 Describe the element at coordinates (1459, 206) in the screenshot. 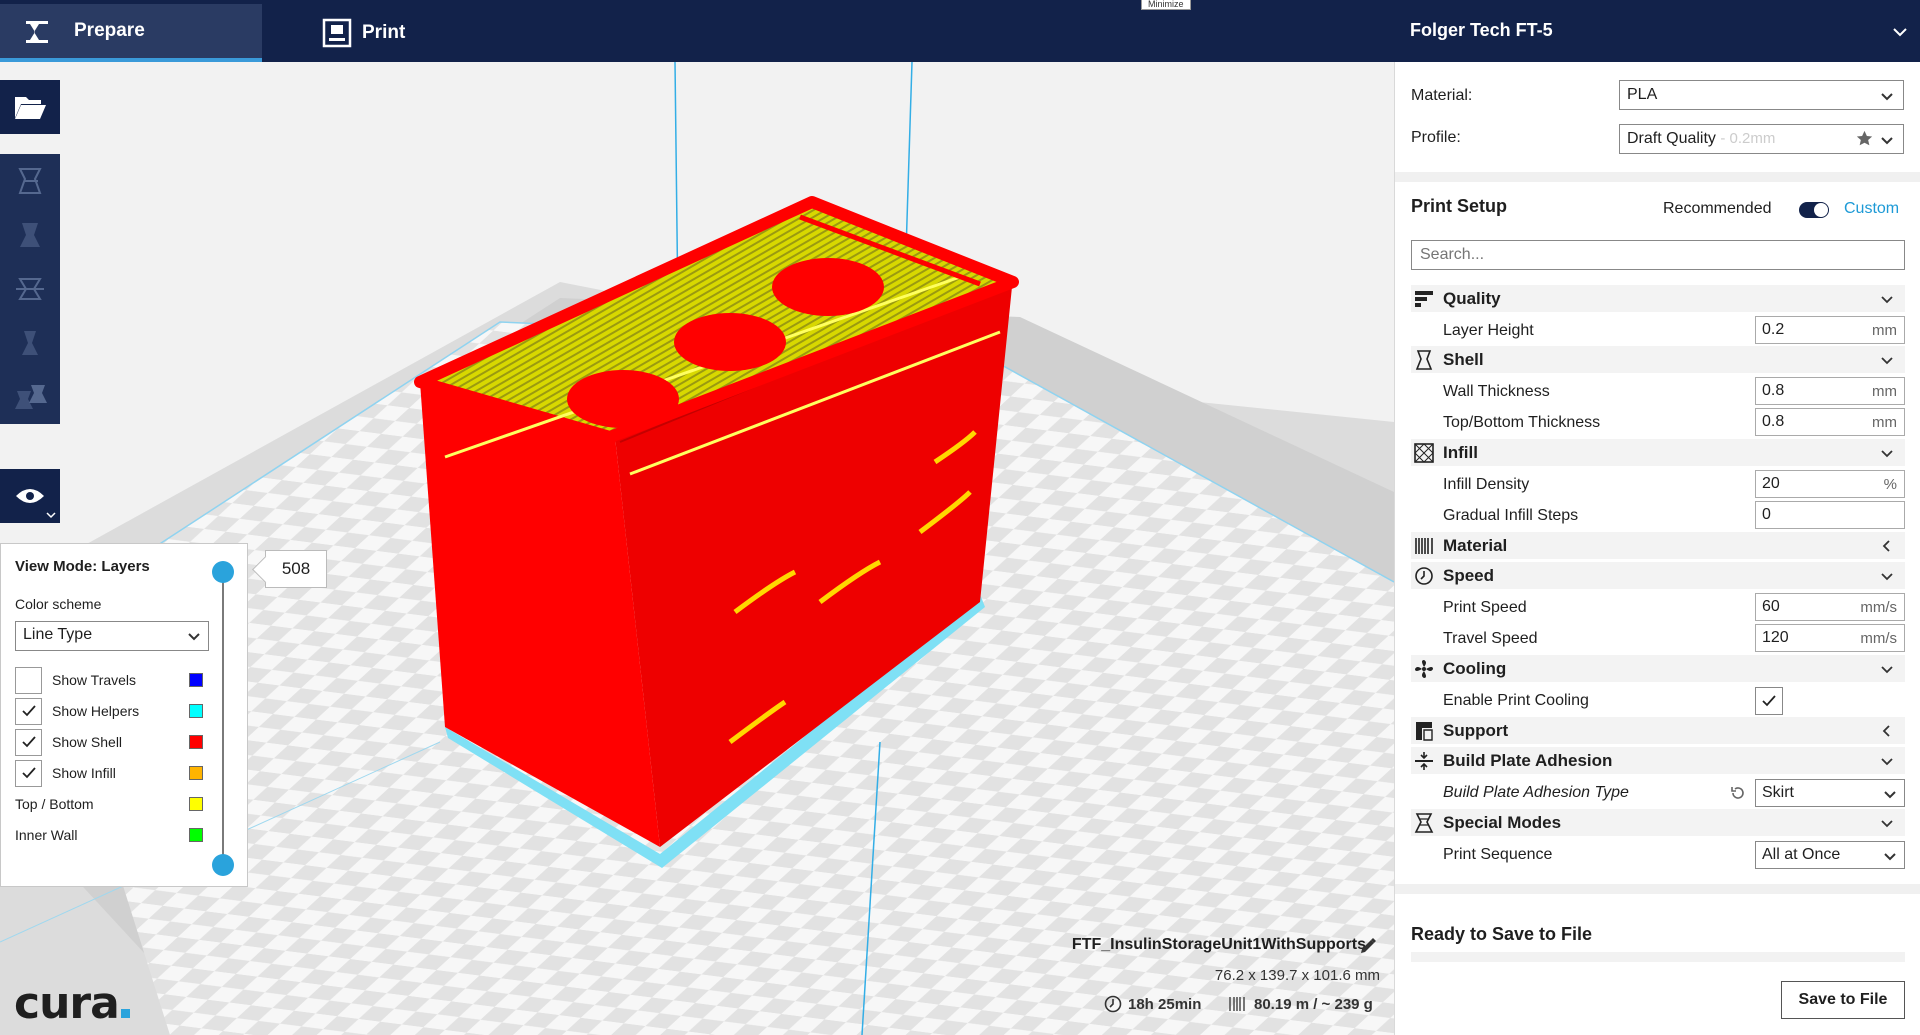

I see `print-setup-title: Print Setup` at that location.